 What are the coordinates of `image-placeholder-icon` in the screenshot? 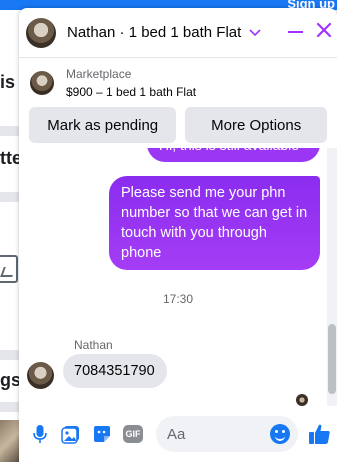 It's located at (9, 269).